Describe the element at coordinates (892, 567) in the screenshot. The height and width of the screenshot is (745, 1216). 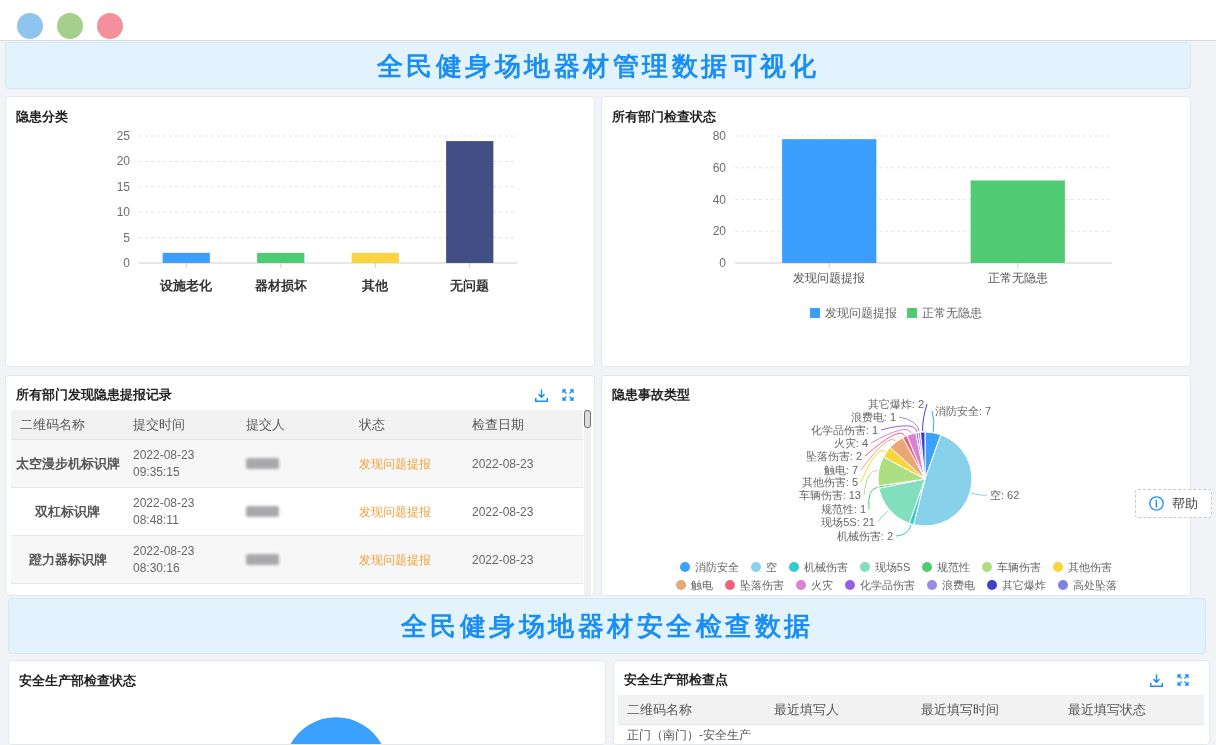
I see `legend-label: 现场5S` at that location.